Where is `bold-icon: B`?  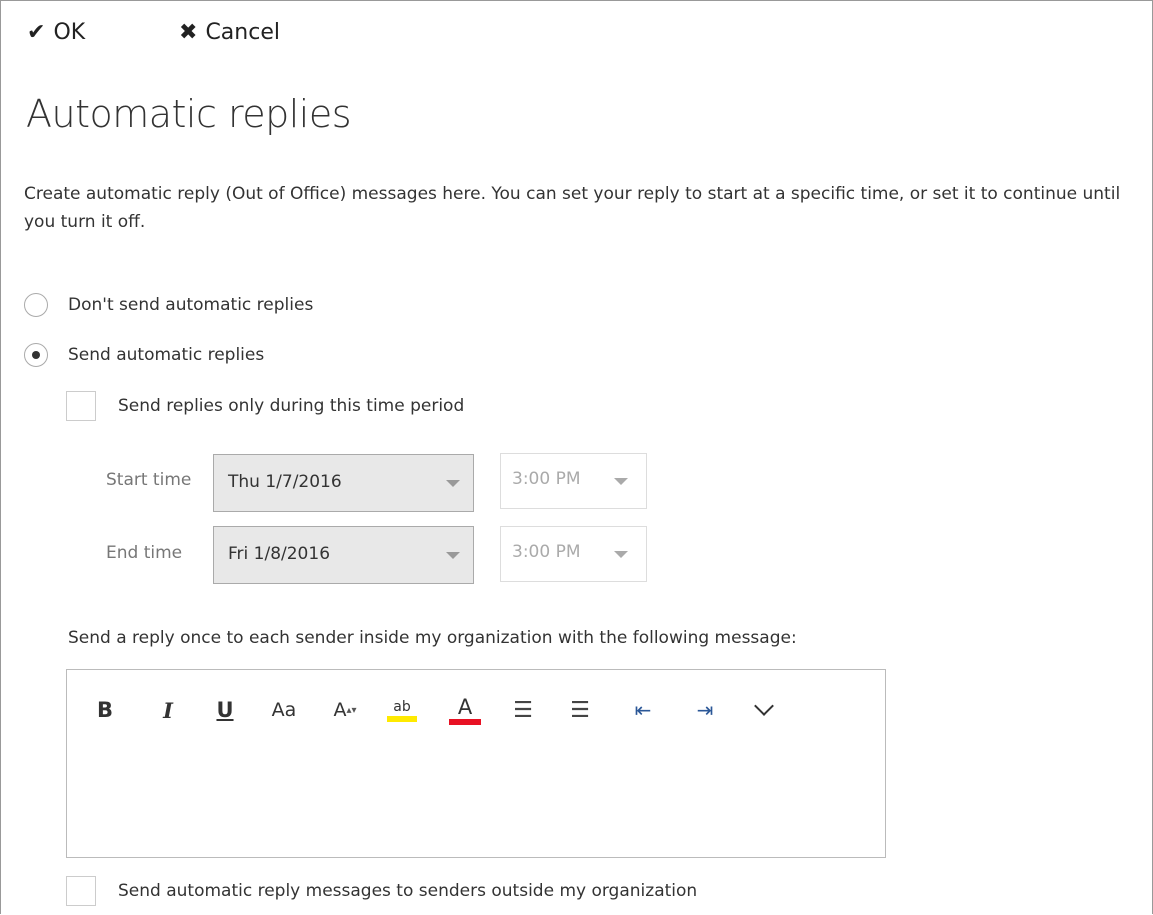
bold-icon: B is located at coordinates (104, 710).